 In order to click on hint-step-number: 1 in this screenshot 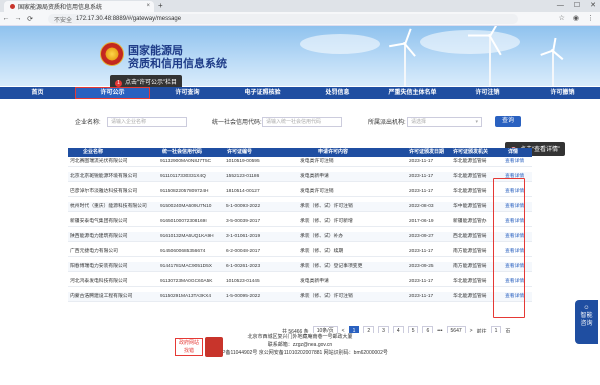, I will do `click(118, 83)`.